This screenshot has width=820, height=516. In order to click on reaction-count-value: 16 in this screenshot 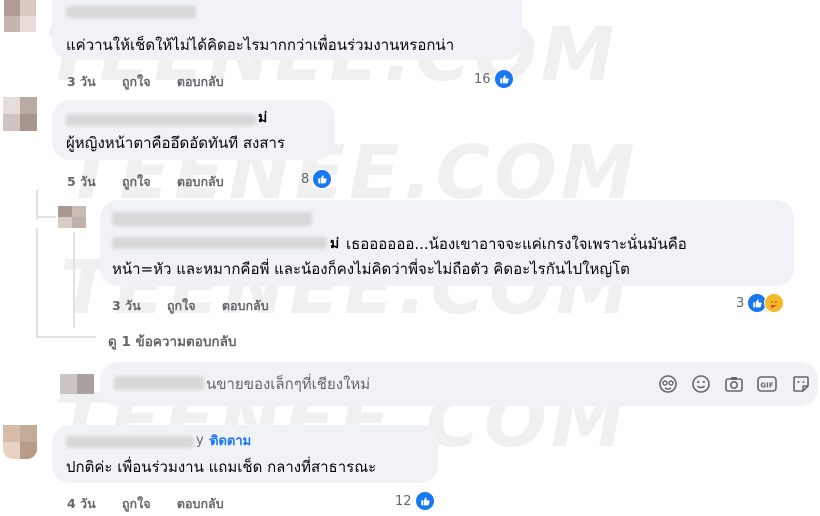, I will do `click(482, 79)`.